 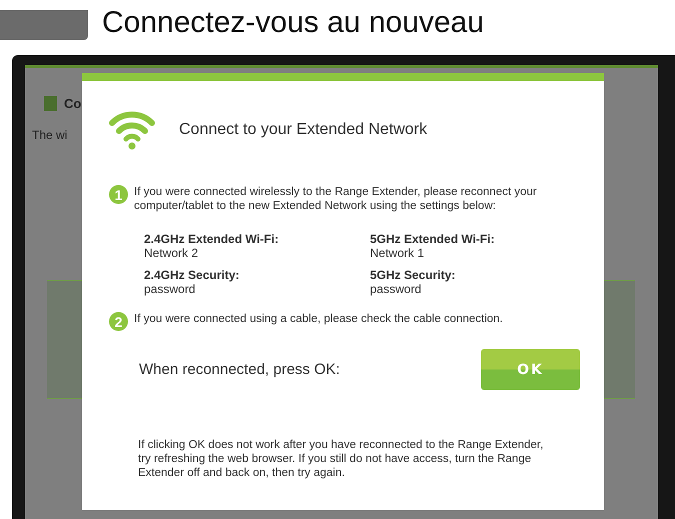 What do you see at coordinates (318, 319) in the screenshot?
I see `step-text: If you were connected using a cable, please check the cable connection.` at bounding box center [318, 319].